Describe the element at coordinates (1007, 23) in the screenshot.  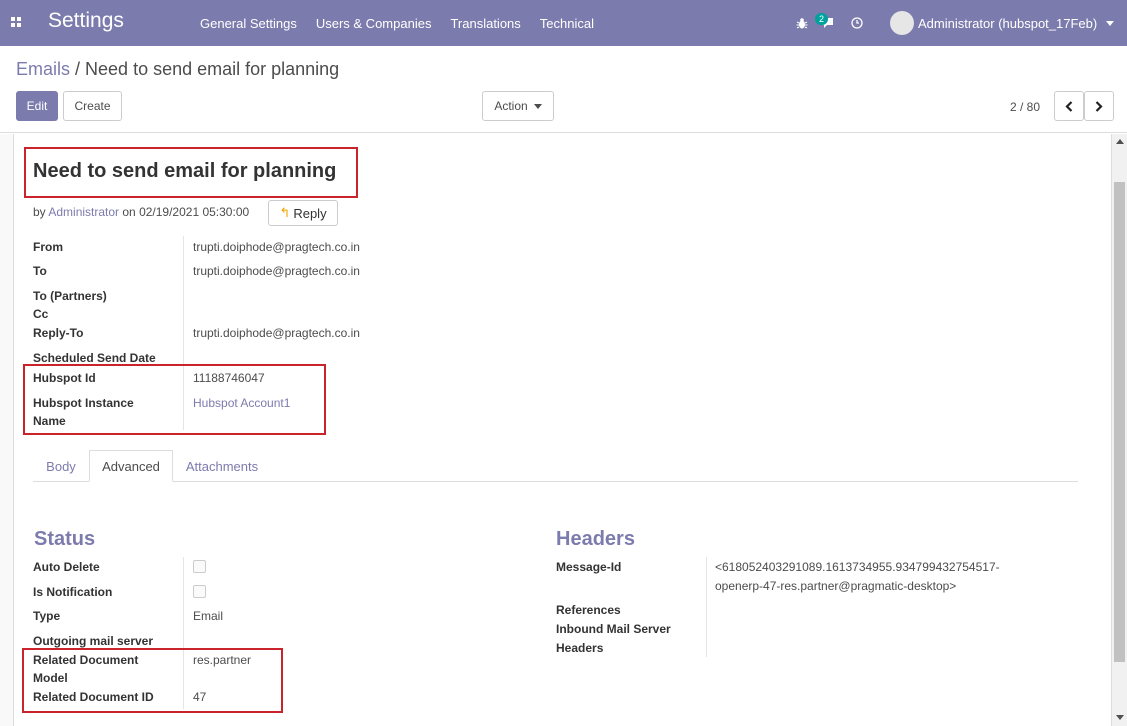
I see `user-menu-label: Administrator (hubspot_17Feb)` at that location.